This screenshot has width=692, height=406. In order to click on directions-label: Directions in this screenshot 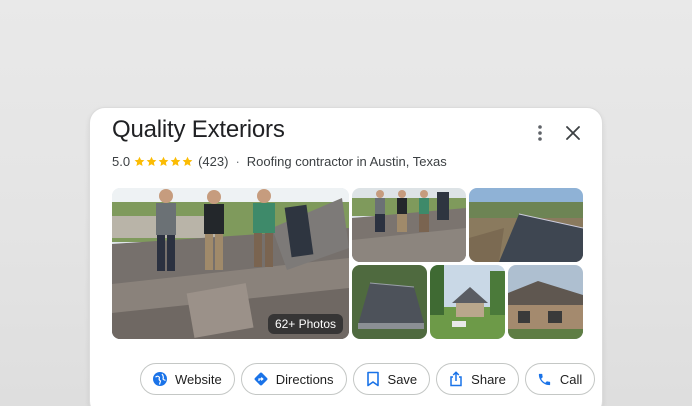, I will do `click(304, 379)`.